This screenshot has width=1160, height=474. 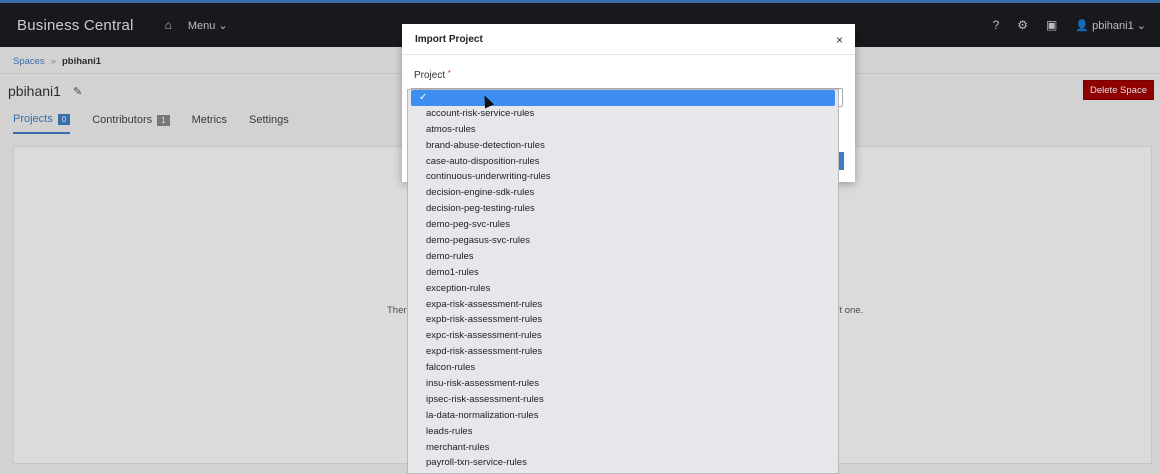 I want to click on dropdown-option-selected: ✓, so click(x=623, y=98).